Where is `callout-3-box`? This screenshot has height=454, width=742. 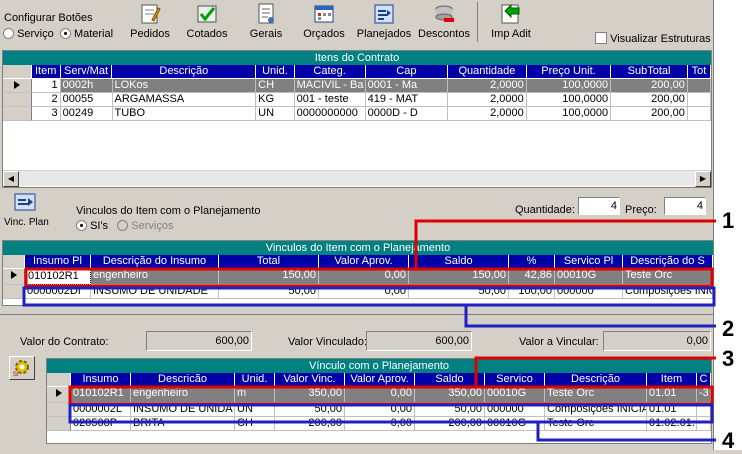
callout-3-box is located at coordinates (391, 395).